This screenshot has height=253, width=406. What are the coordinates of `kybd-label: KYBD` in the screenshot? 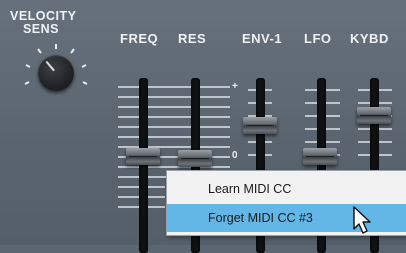 It's located at (369, 38).